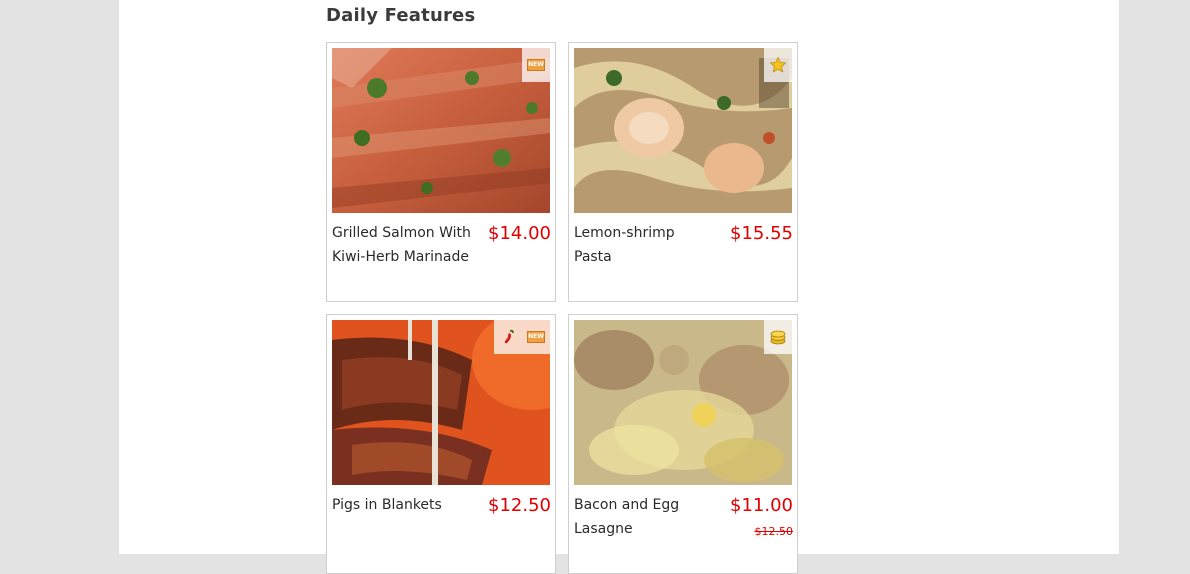 The width and height of the screenshot is (1190, 574). Describe the element at coordinates (774, 531) in the screenshot. I see `item-old-price: $12.50` at that location.